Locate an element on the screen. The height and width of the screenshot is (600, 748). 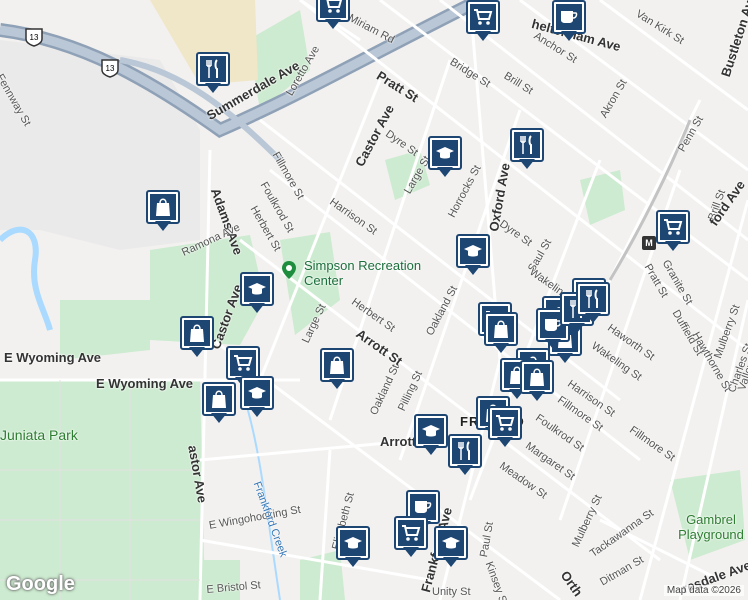
park-label: Gambrel Playground is located at coordinates (711, 527).